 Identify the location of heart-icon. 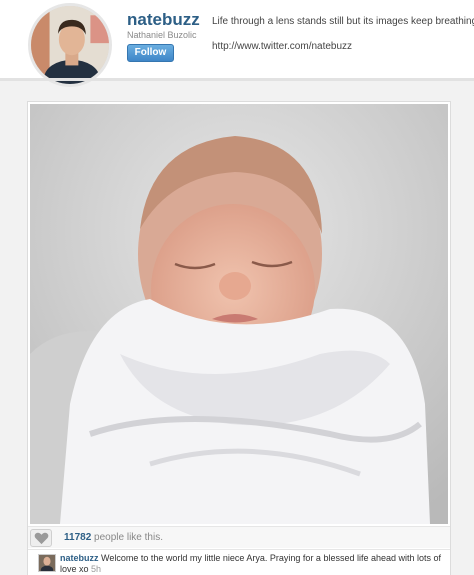
(41, 538).